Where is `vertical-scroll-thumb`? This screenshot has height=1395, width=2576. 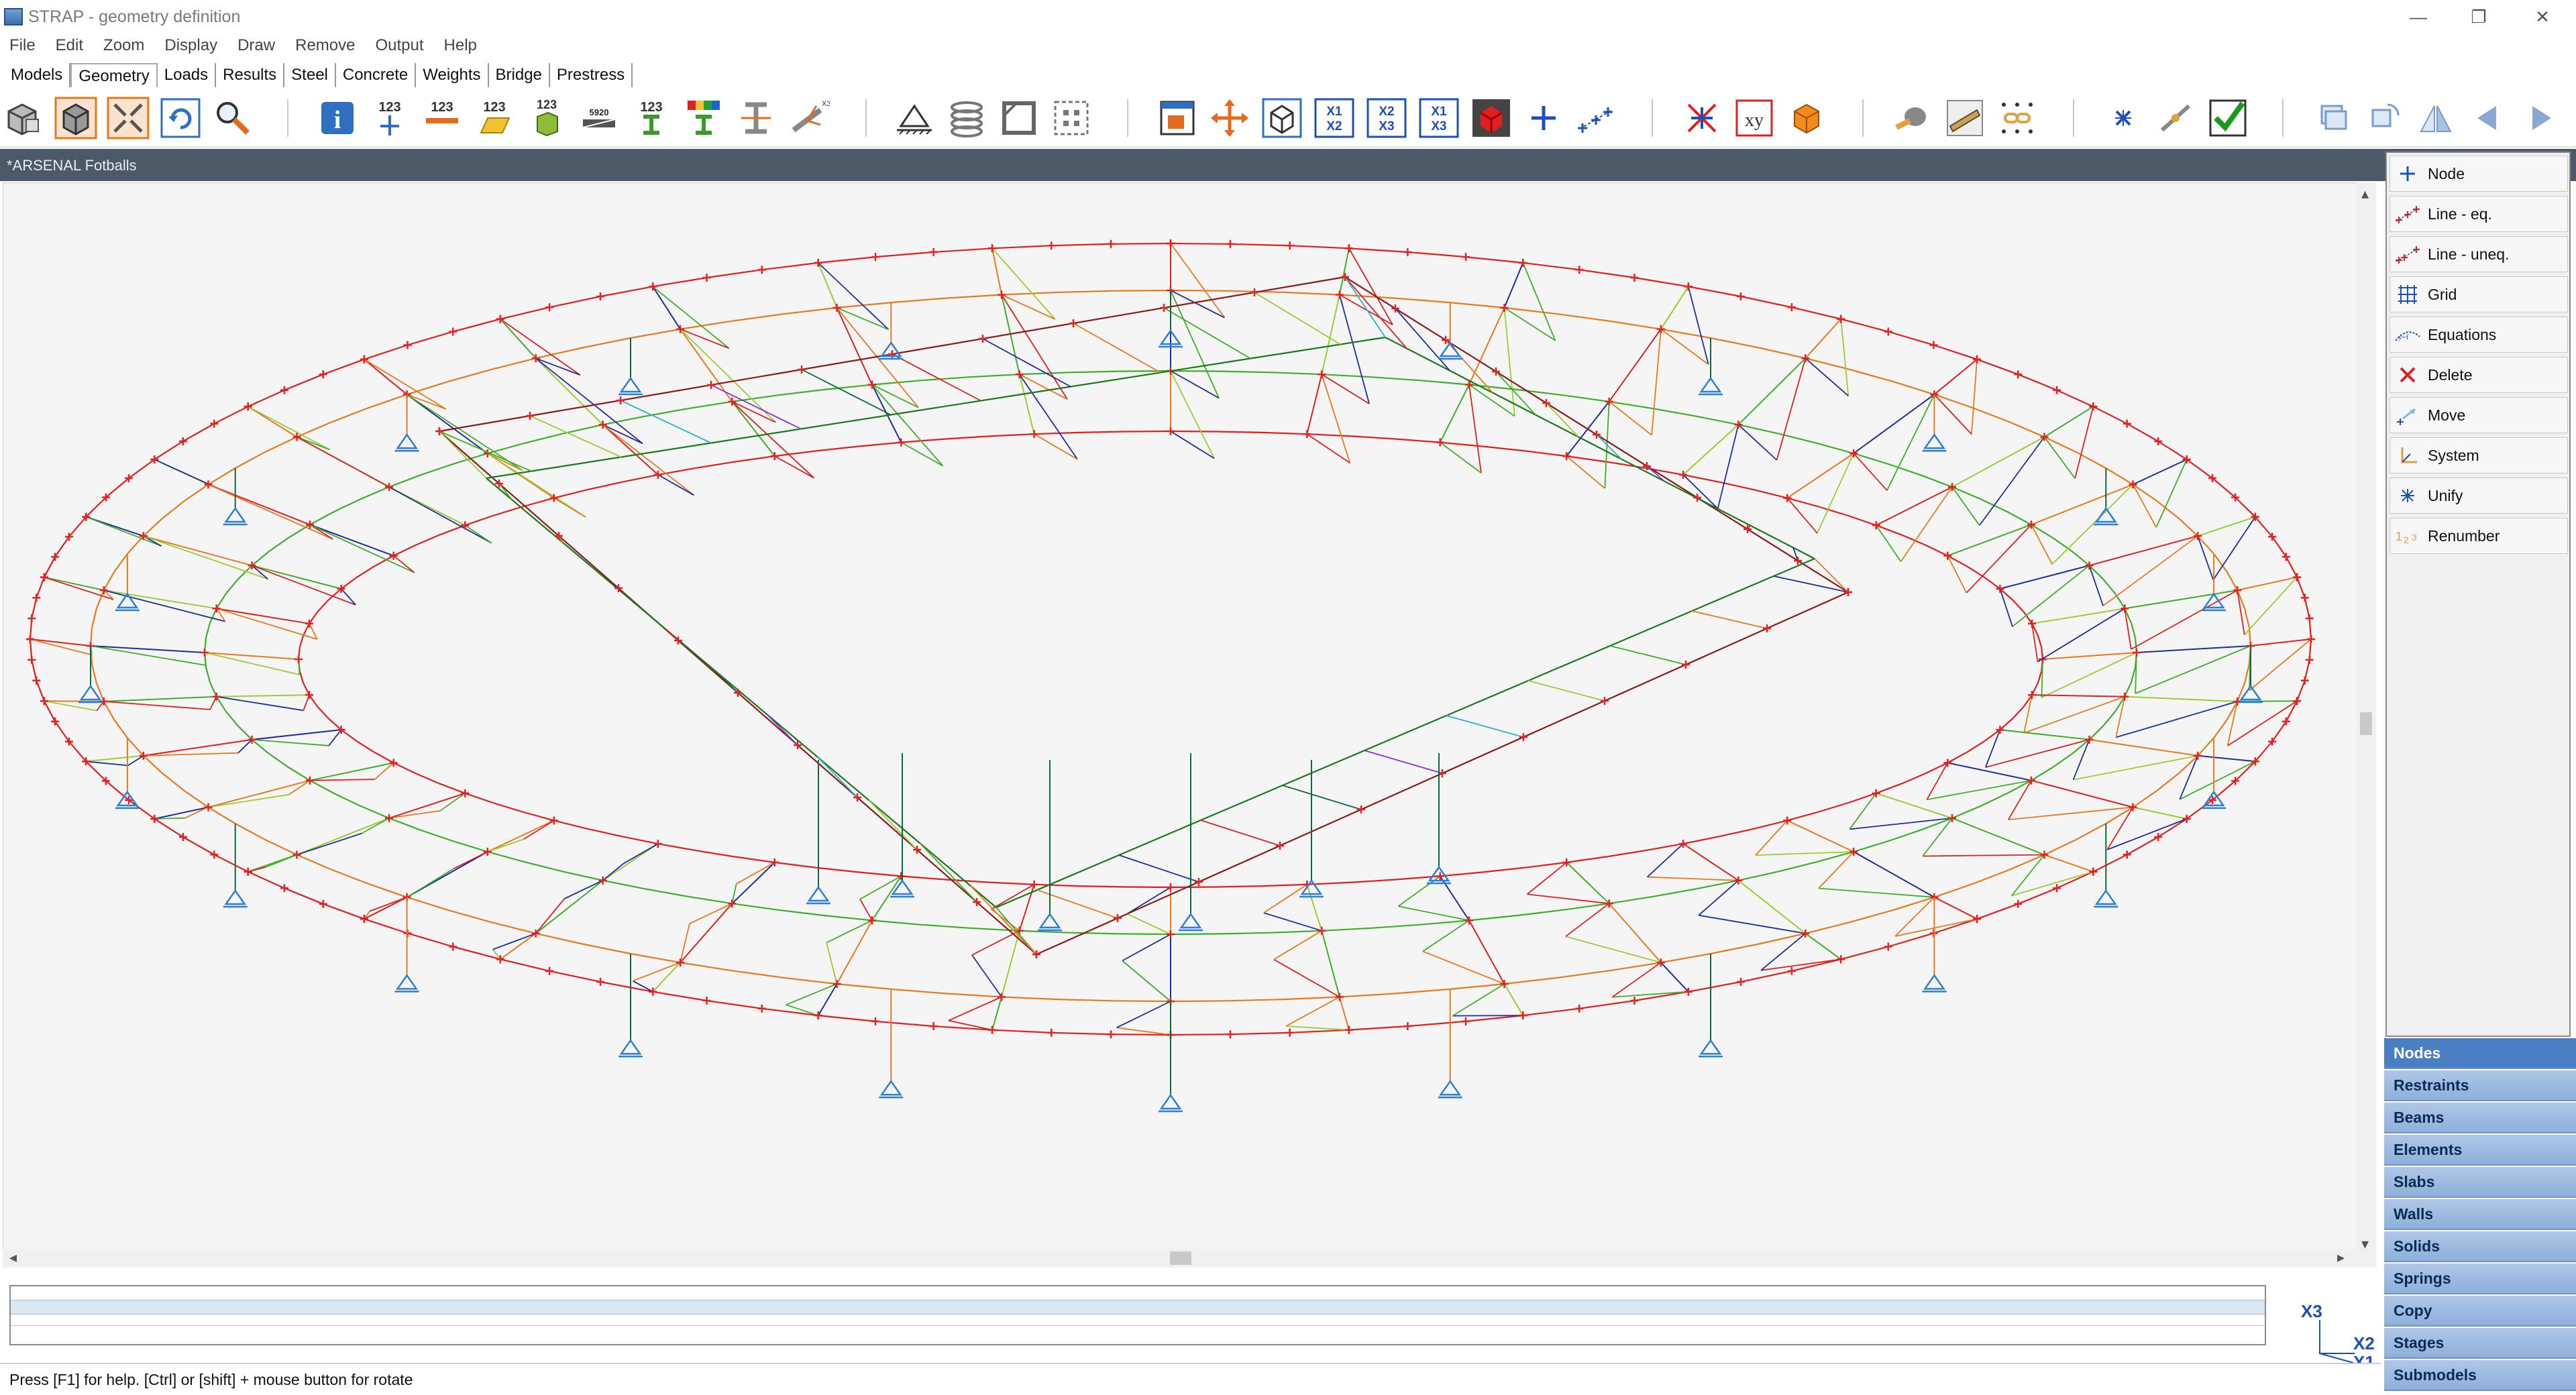 vertical-scroll-thumb is located at coordinates (2366, 723).